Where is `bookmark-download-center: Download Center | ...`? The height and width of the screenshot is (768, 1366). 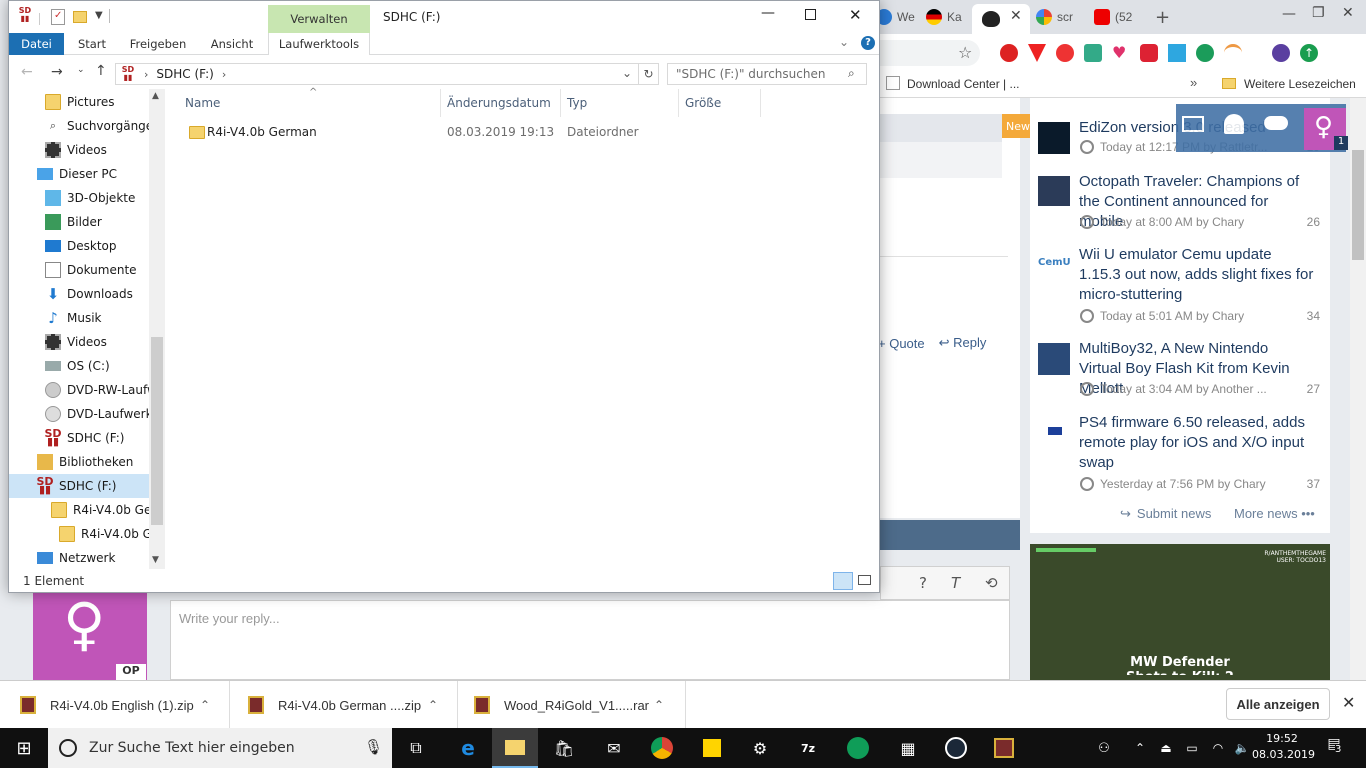 bookmark-download-center: Download Center | ... is located at coordinates (963, 84).